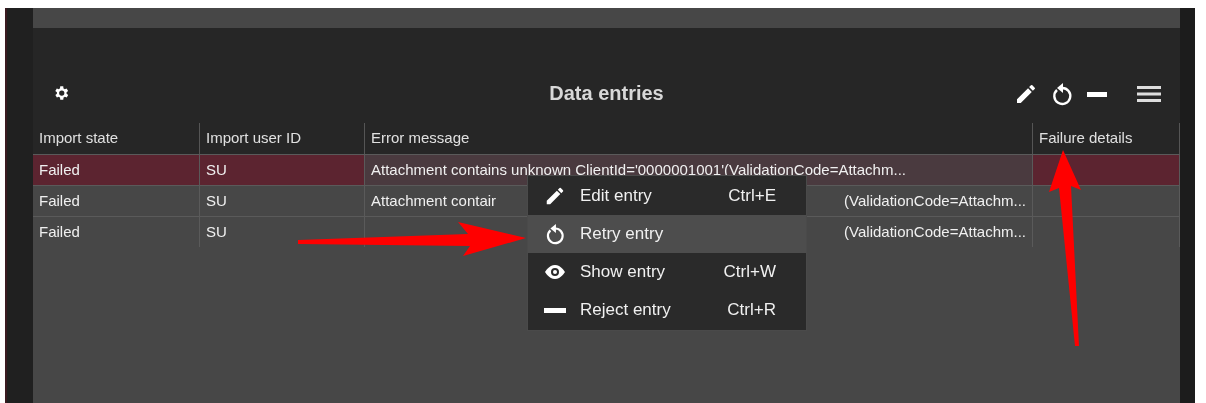 The width and height of the screenshot is (1206, 403). What do you see at coordinates (116, 138) in the screenshot?
I see `column-header: Import state` at bounding box center [116, 138].